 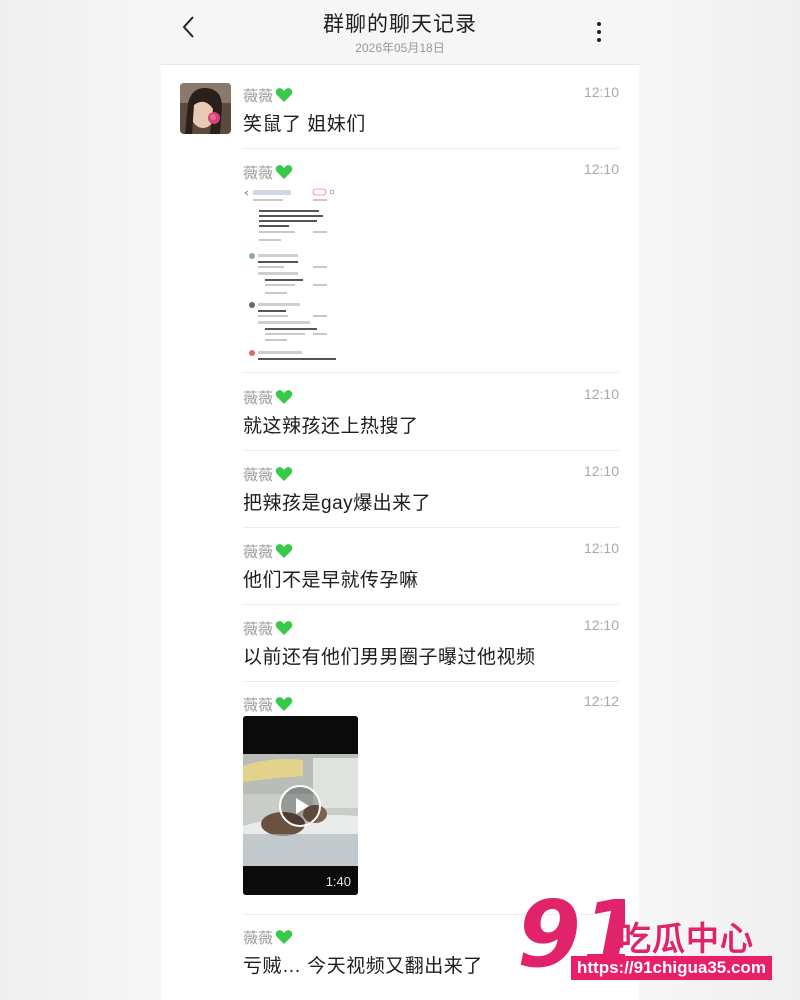 I want to click on message-text: 就这辣孩还上热搜了, so click(x=331, y=426).